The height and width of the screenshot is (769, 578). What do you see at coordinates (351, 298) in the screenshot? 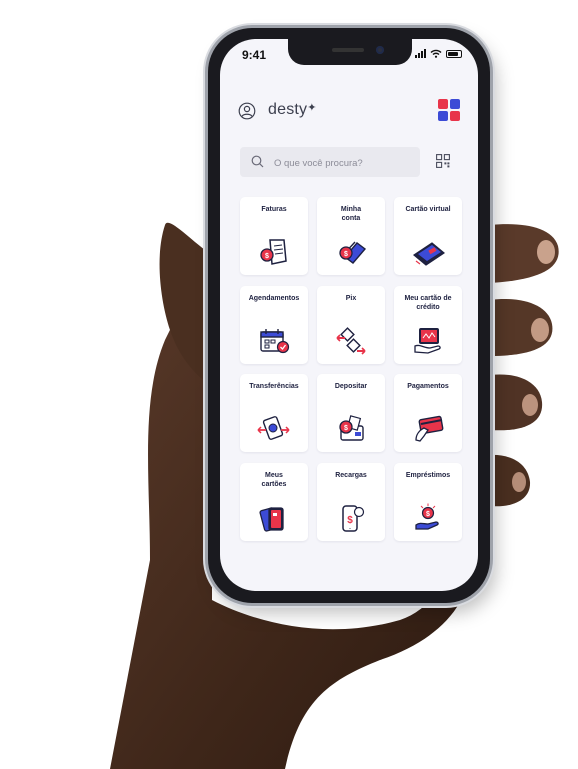
I see `tile-label: Pix` at bounding box center [351, 298].